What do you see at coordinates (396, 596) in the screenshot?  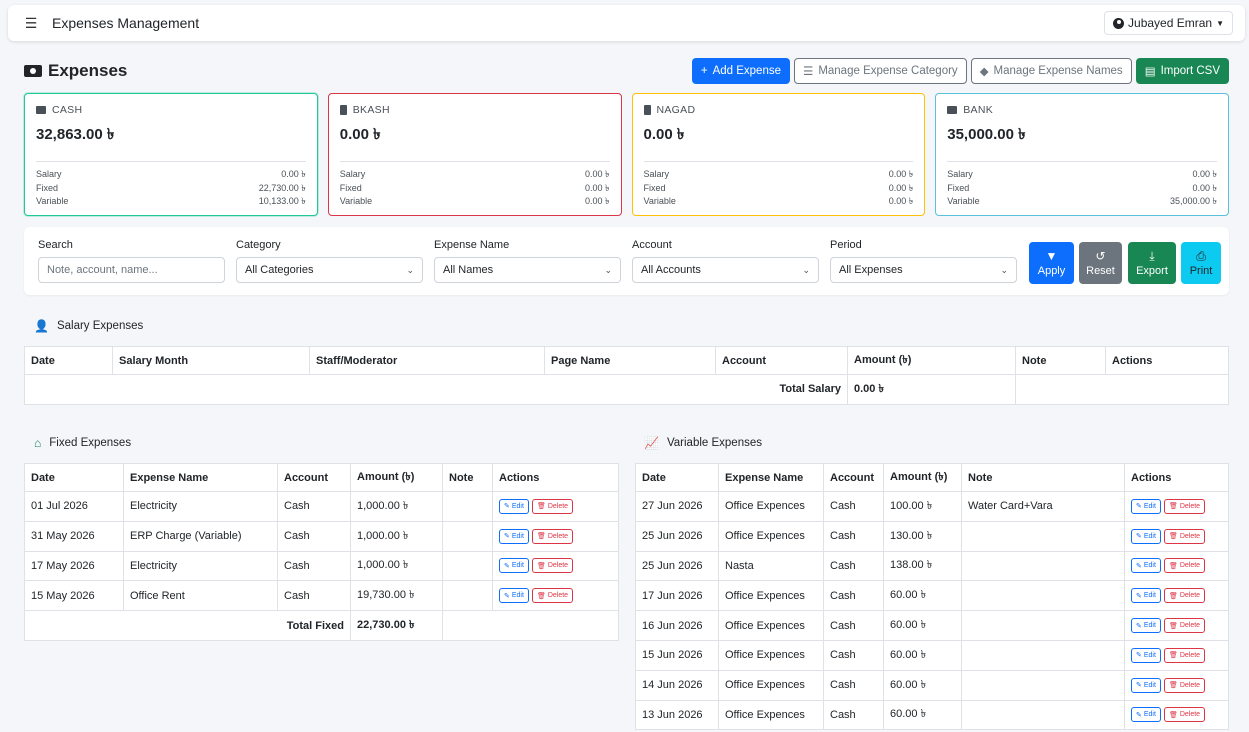 I see `cell-amount: 19,730.00 ৳` at bounding box center [396, 596].